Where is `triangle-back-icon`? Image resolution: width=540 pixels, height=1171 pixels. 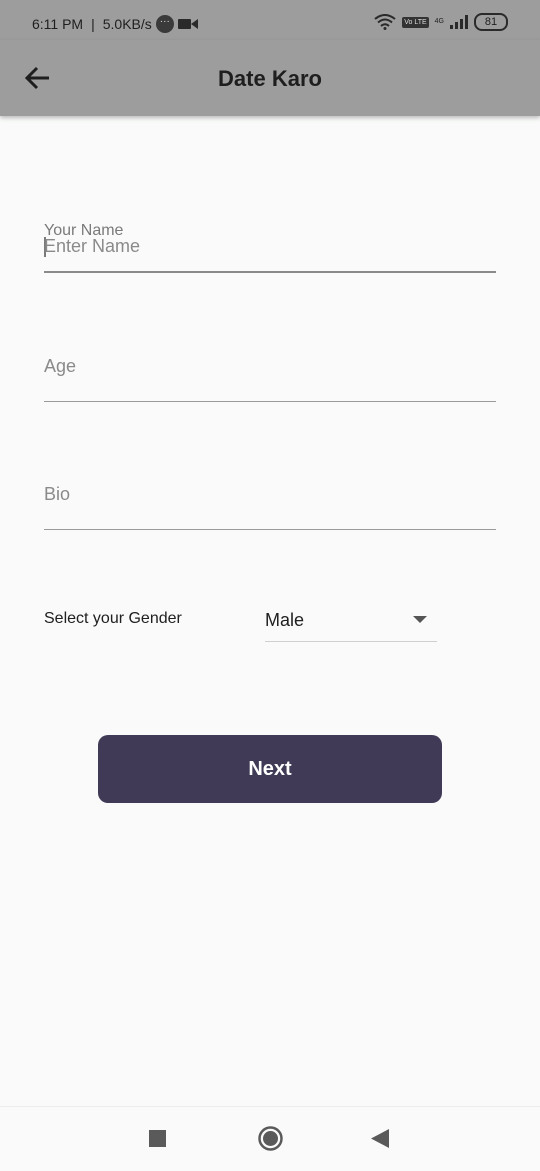 triangle-back-icon is located at coordinates (380, 1138).